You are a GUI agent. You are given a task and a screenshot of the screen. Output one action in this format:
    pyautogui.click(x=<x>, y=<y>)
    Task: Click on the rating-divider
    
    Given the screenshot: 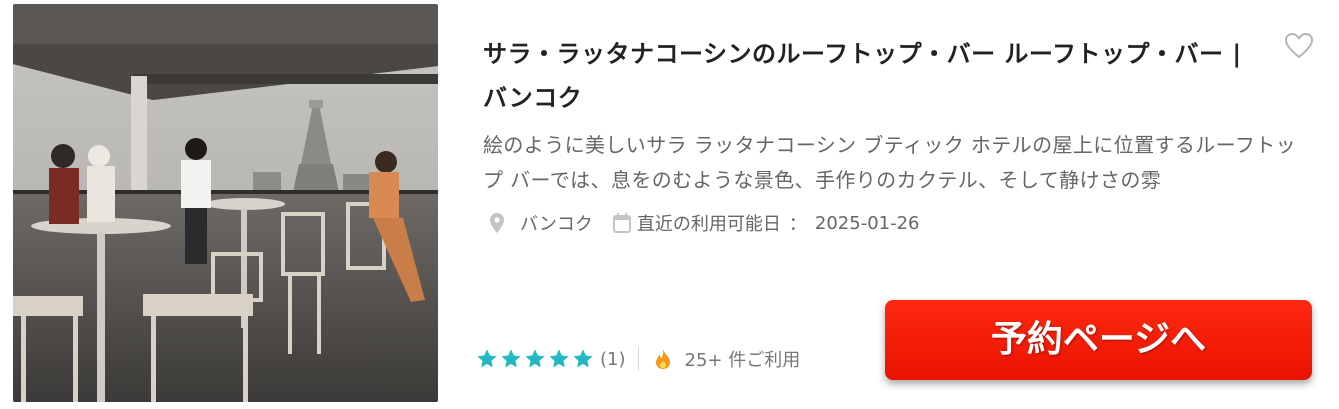 What is the action you would take?
    pyautogui.click(x=638, y=359)
    